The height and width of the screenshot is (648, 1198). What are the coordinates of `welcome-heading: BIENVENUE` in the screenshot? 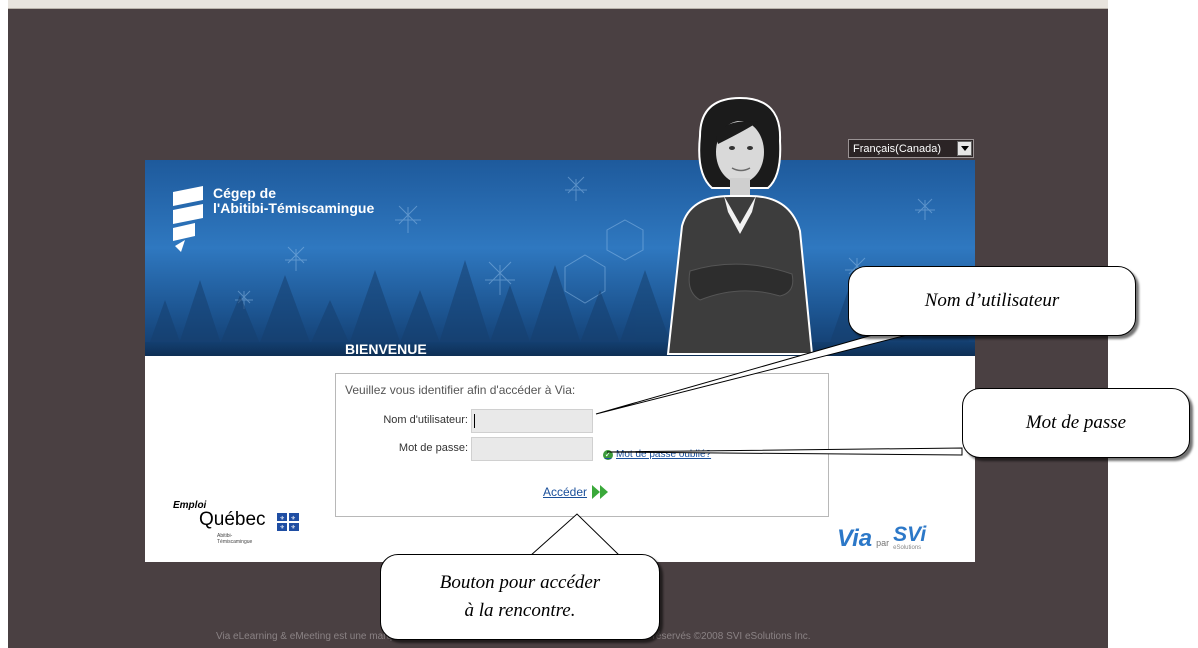 It's located at (386, 348).